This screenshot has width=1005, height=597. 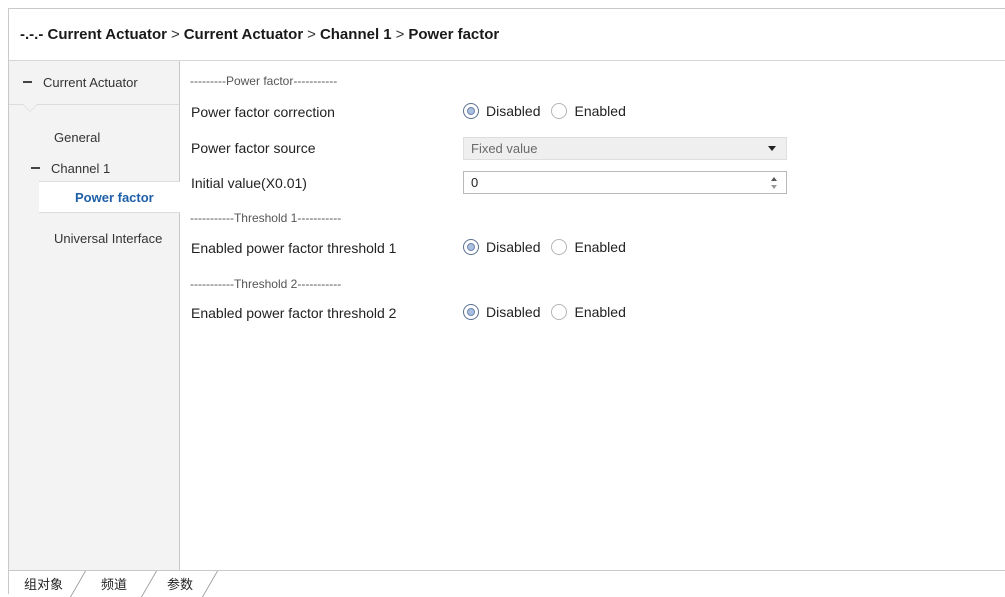 I want to click on tree-item-label: Channel 1, so click(x=81, y=168).